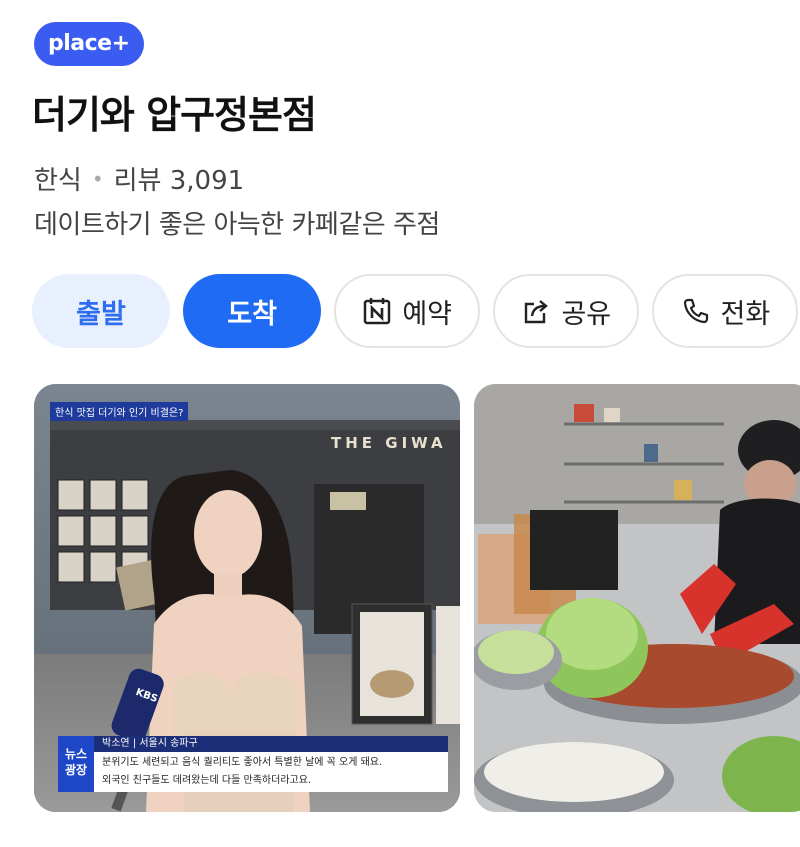  What do you see at coordinates (101, 314) in the screenshot?
I see `start-label: 출발` at bounding box center [101, 314].